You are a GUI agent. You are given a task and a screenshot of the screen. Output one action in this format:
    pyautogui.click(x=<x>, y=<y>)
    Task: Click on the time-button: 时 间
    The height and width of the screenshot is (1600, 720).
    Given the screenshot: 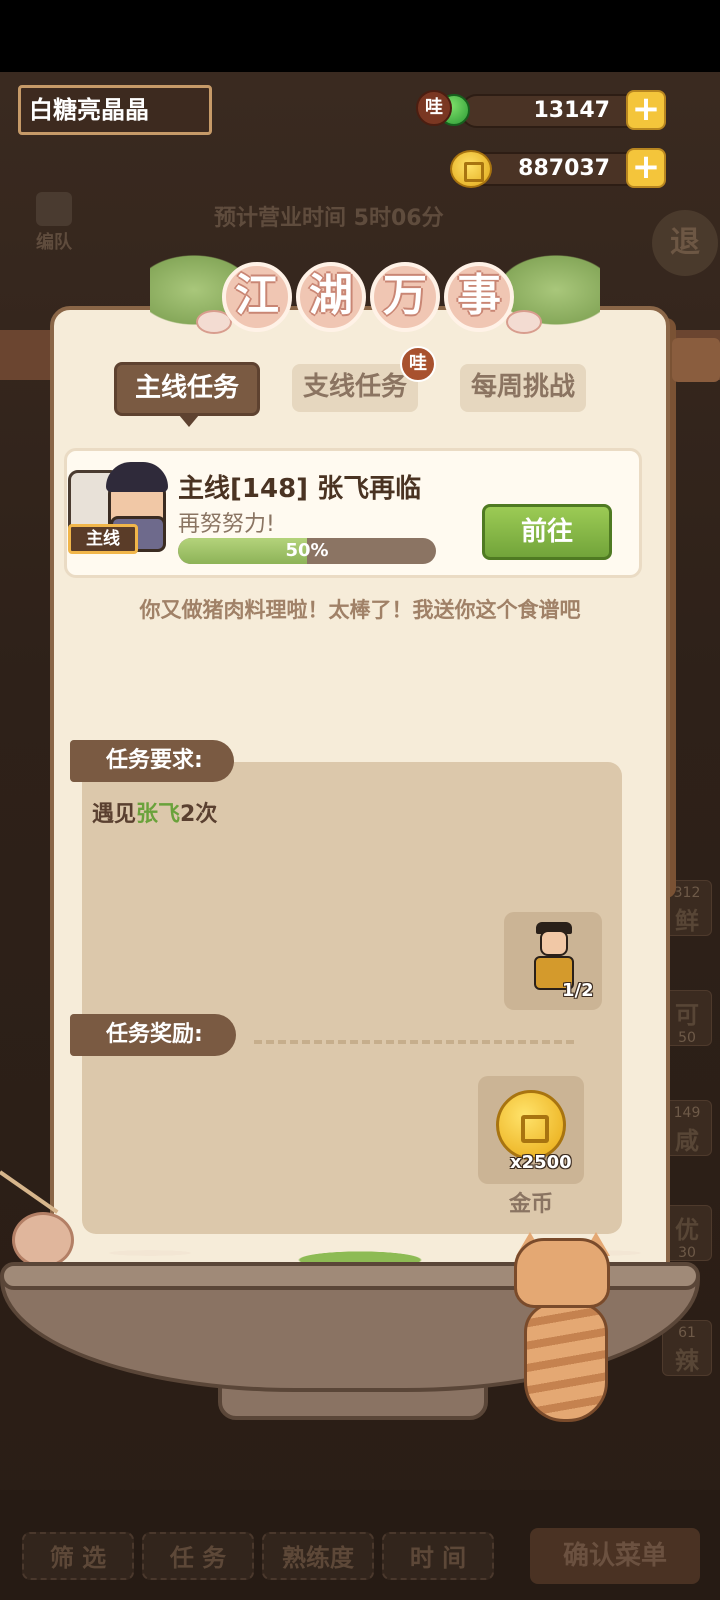 What is the action you would take?
    pyautogui.click(x=438, y=1556)
    